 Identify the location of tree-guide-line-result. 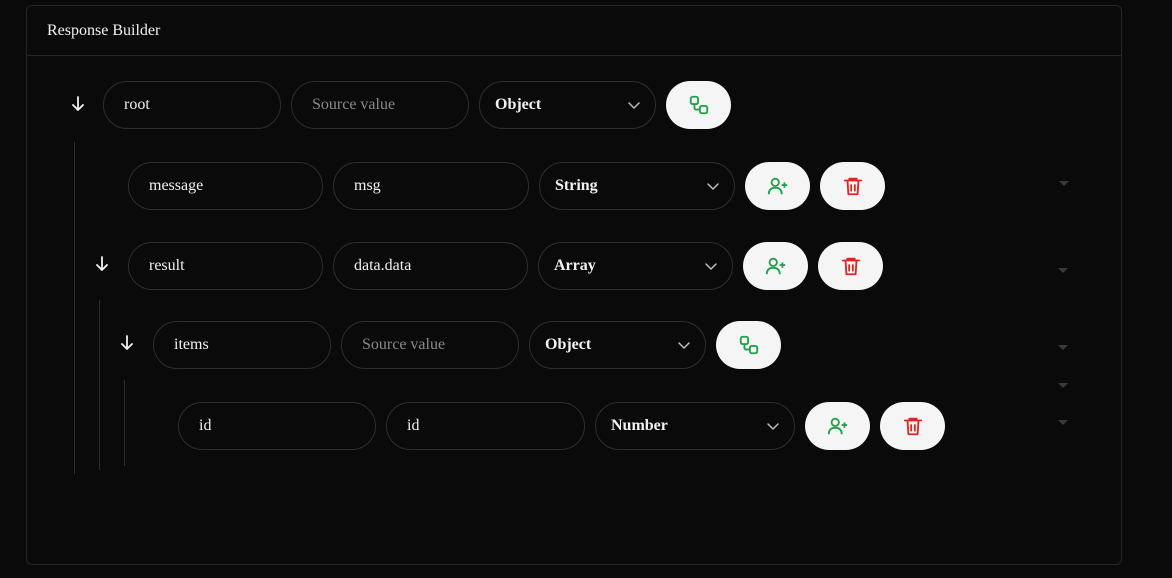
(99, 385).